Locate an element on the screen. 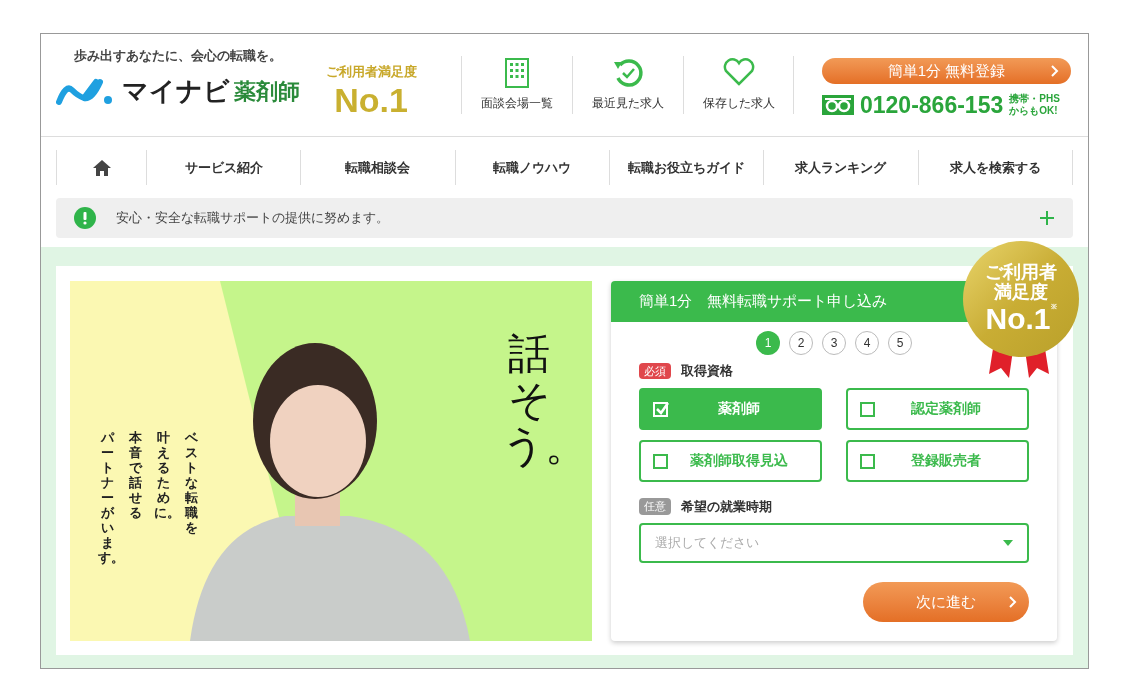 The height and width of the screenshot is (700, 1130). phone-number: 0120-866-153 is located at coordinates (932, 105).